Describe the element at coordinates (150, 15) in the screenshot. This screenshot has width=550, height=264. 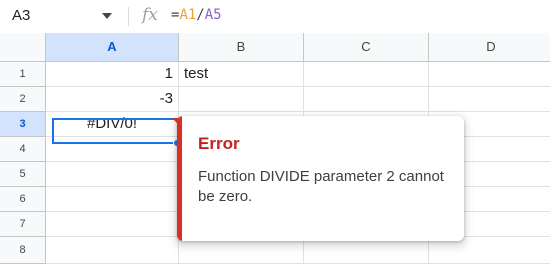
I see `fx-icon: fx` at that location.